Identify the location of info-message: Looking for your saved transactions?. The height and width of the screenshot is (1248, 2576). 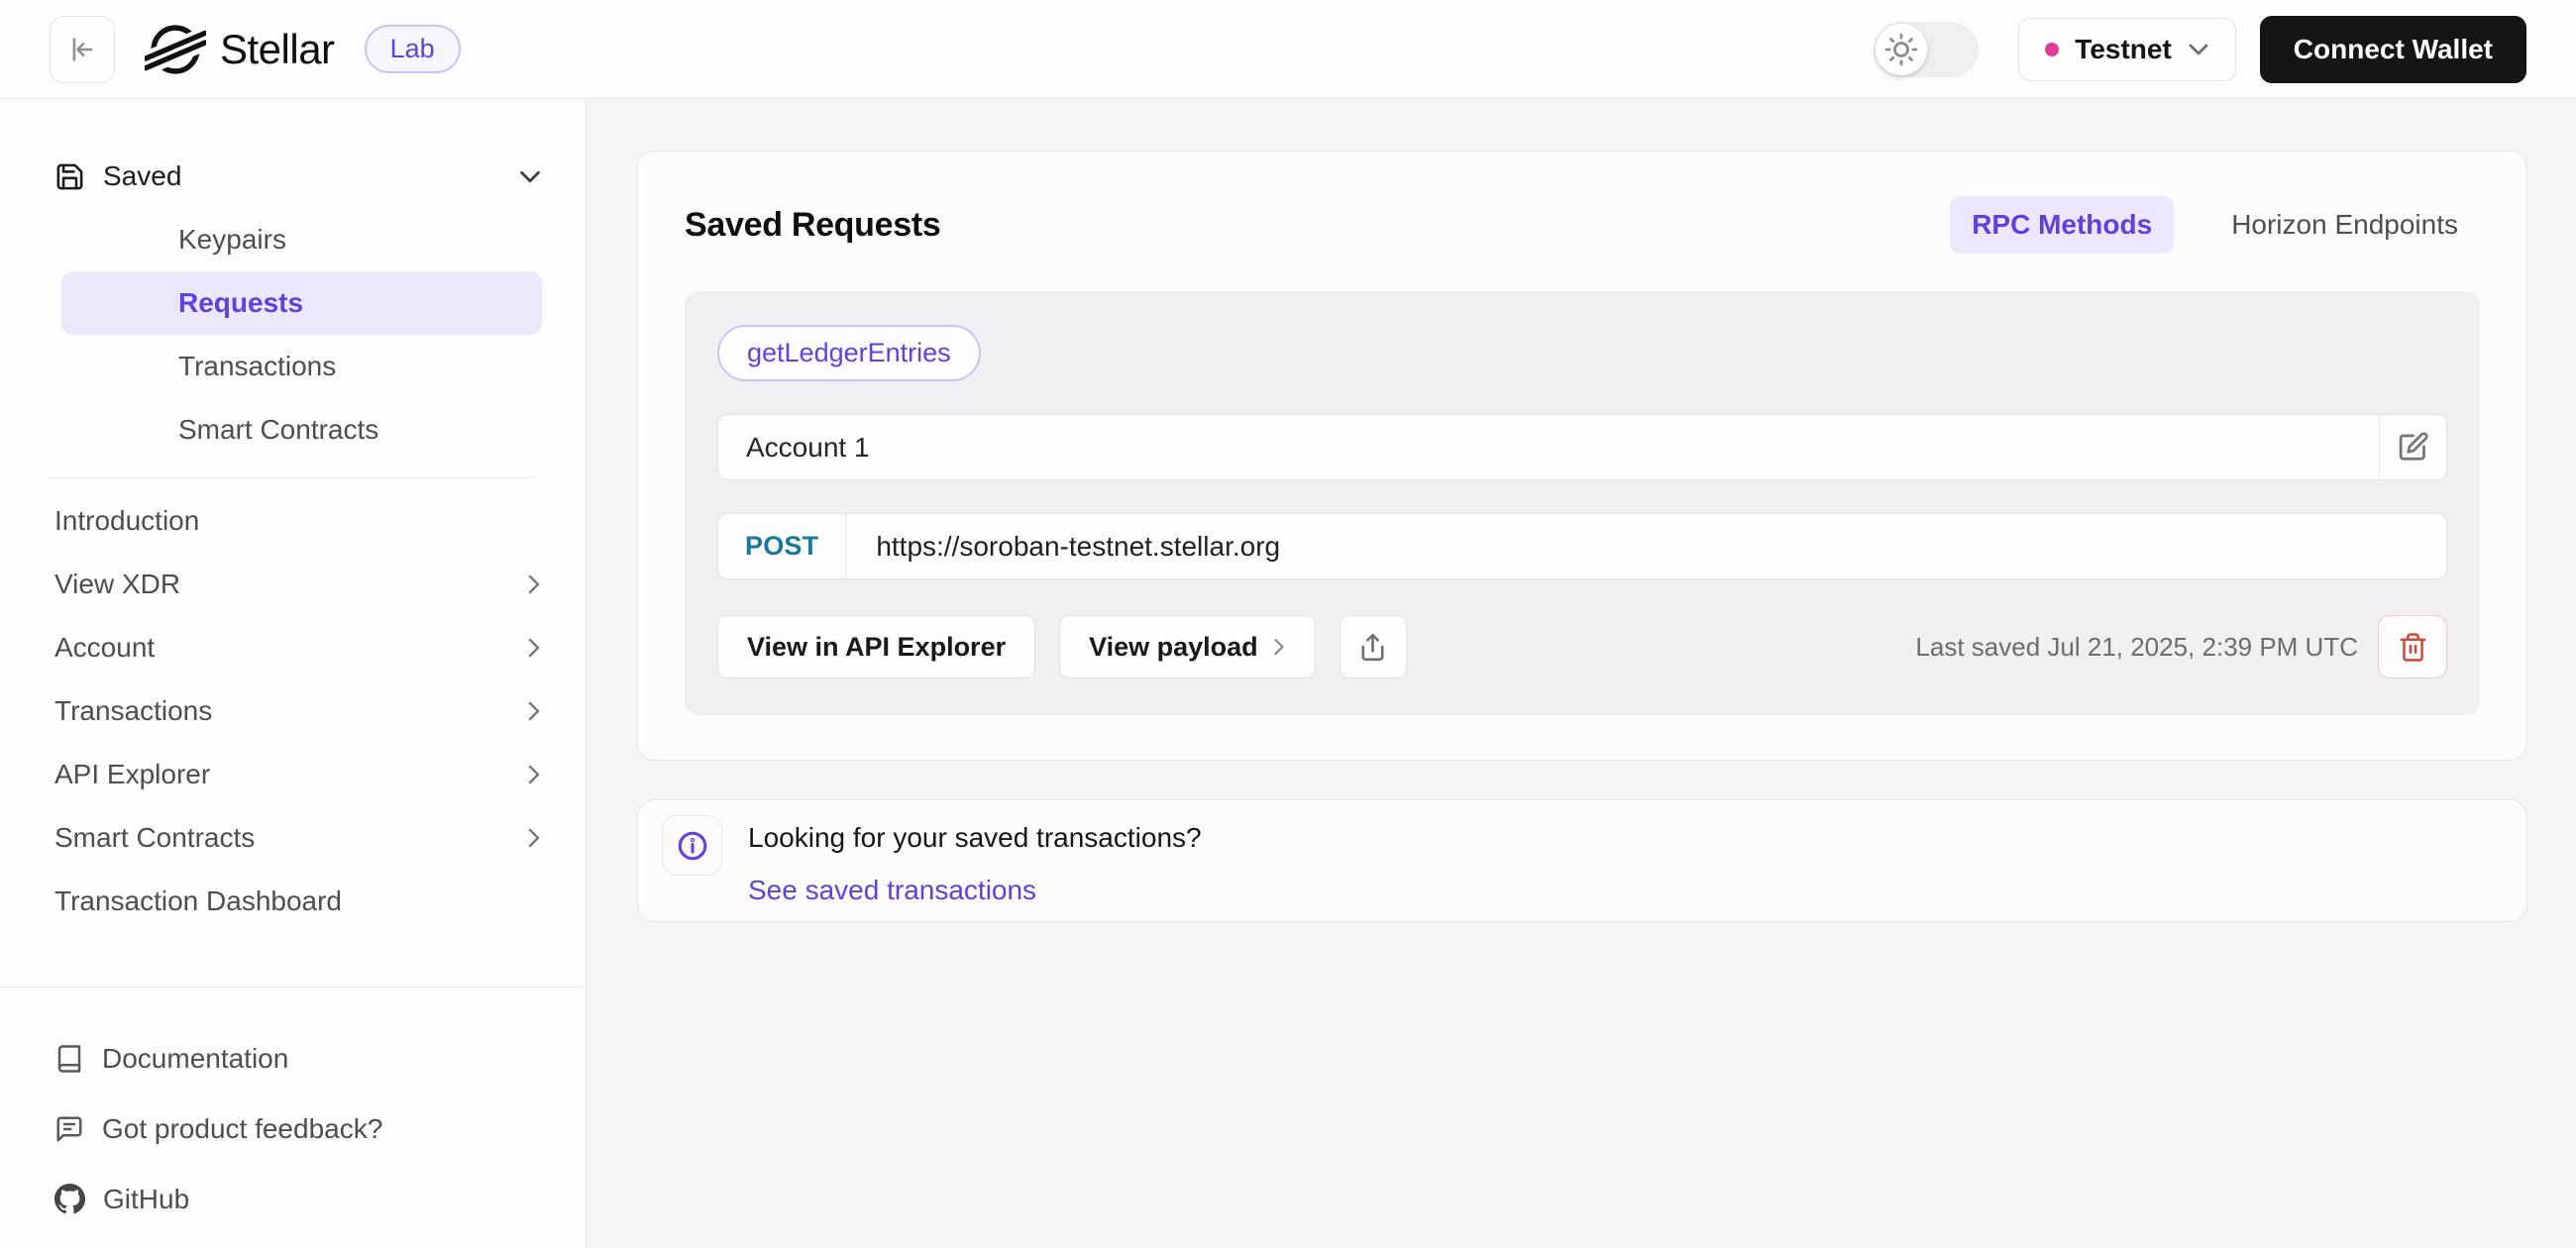
(975, 837).